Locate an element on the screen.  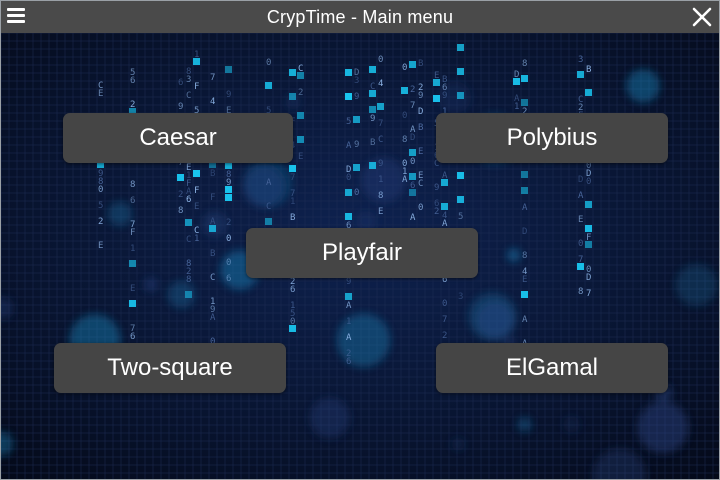
two-square-button: Two-square is located at coordinates (170, 368).